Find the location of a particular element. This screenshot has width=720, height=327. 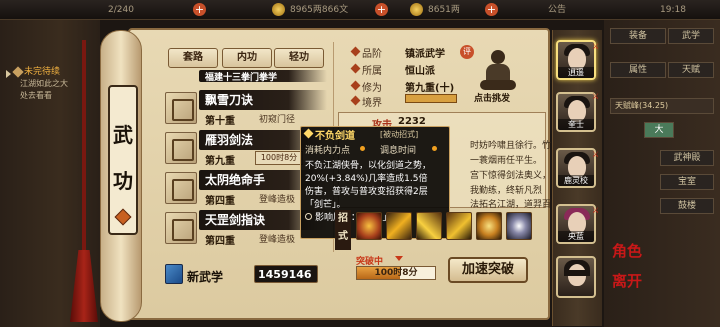

menu-equip: 装备 is located at coordinates (638, 36).